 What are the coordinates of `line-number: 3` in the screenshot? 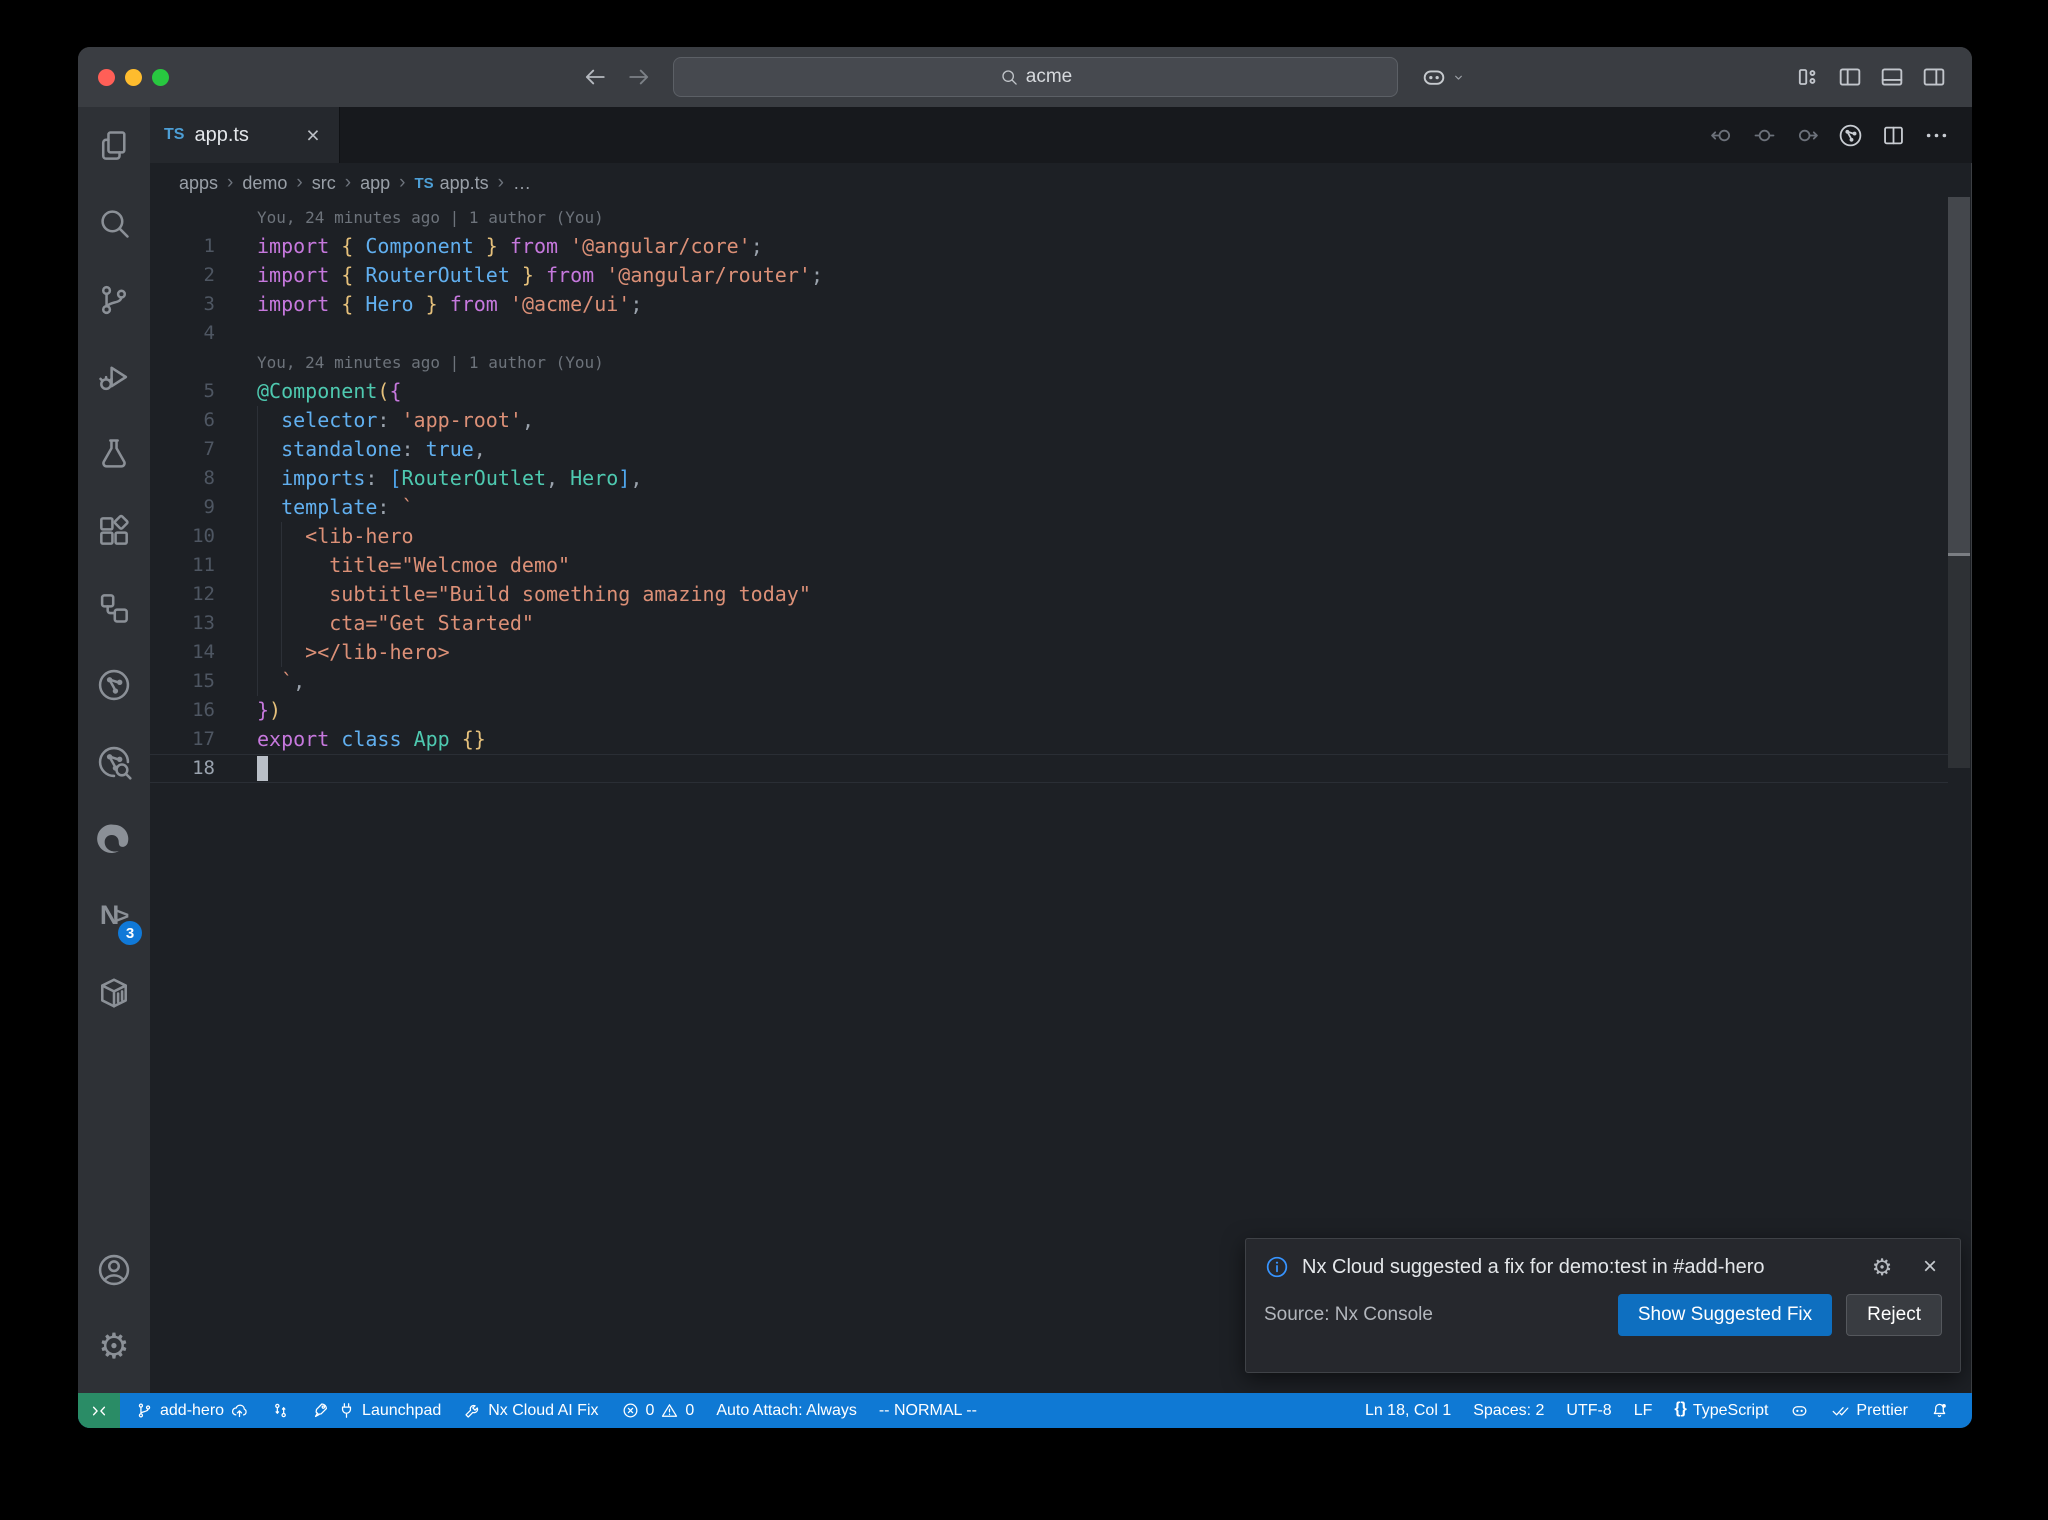 It's located at (182, 304).